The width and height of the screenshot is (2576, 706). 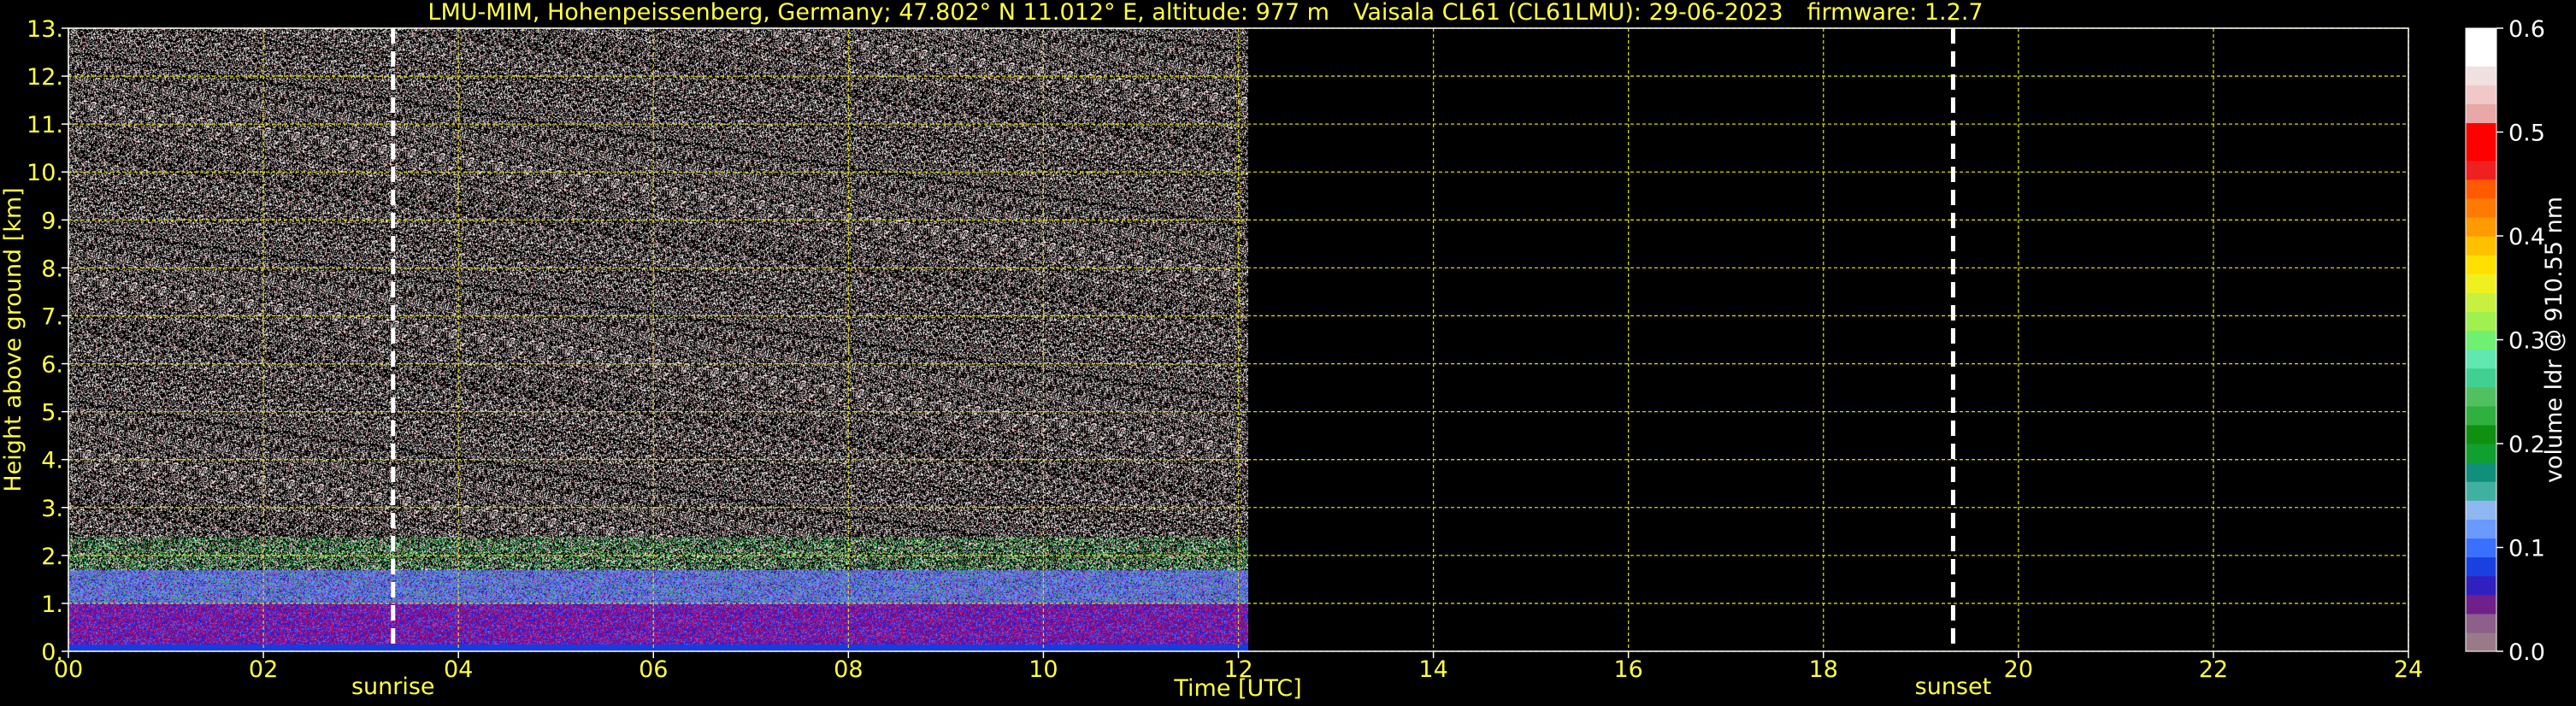 I want to click on y-tick-label: 4., so click(x=52, y=461).